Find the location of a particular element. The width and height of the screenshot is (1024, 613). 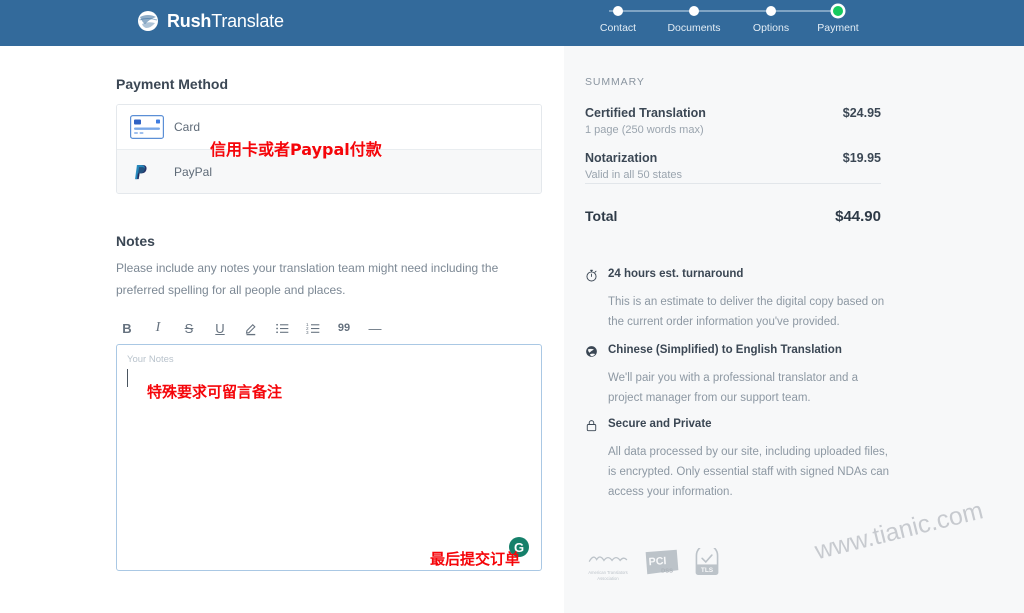

tls-badge: TLS is located at coordinates (707, 562).